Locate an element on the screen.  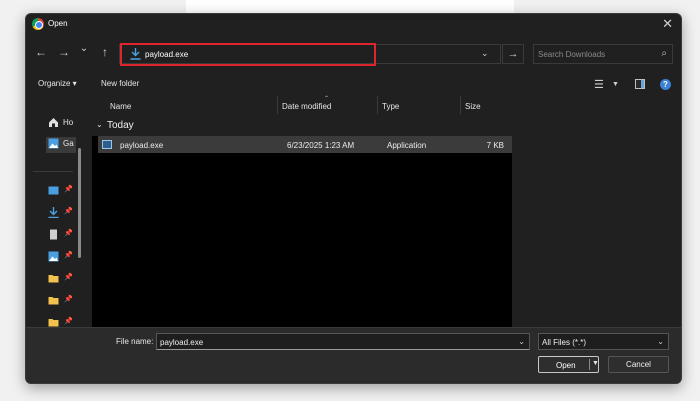
sidebar-item-label: Ho is located at coordinates (68, 122).